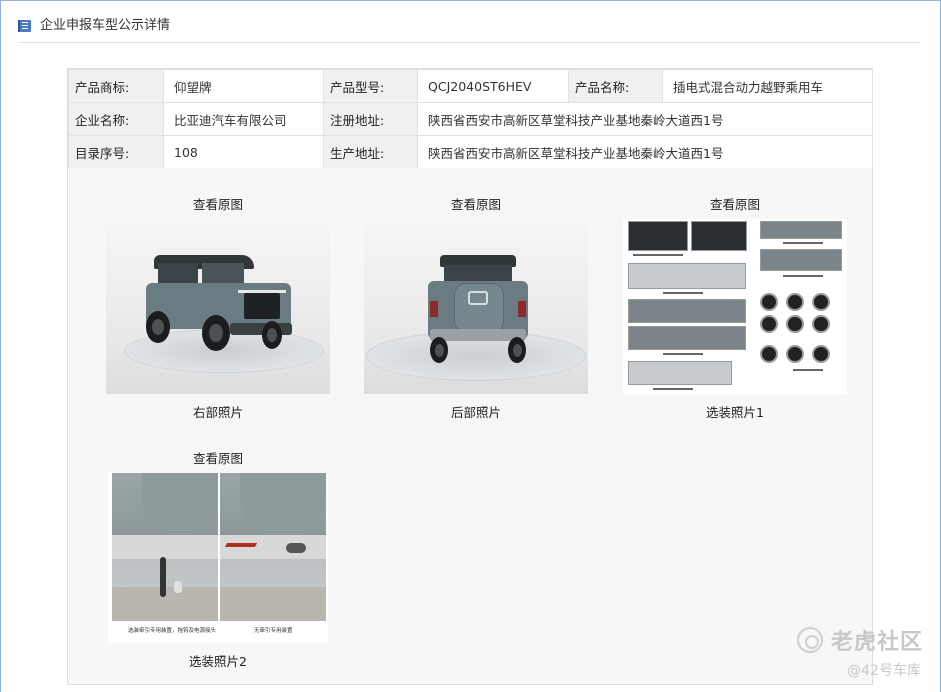 This screenshot has width=941, height=692. I want to click on book-icon, so click(25, 26).